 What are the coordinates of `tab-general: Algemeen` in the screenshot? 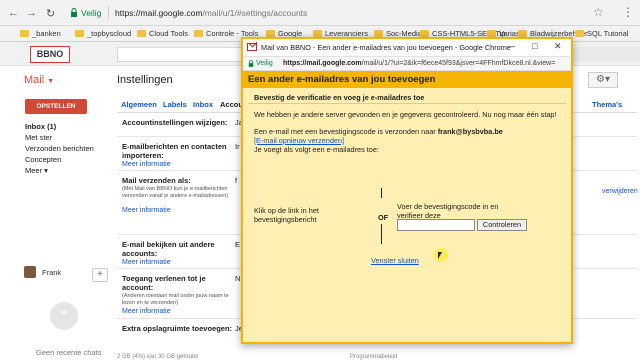 It's located at (139, 104).